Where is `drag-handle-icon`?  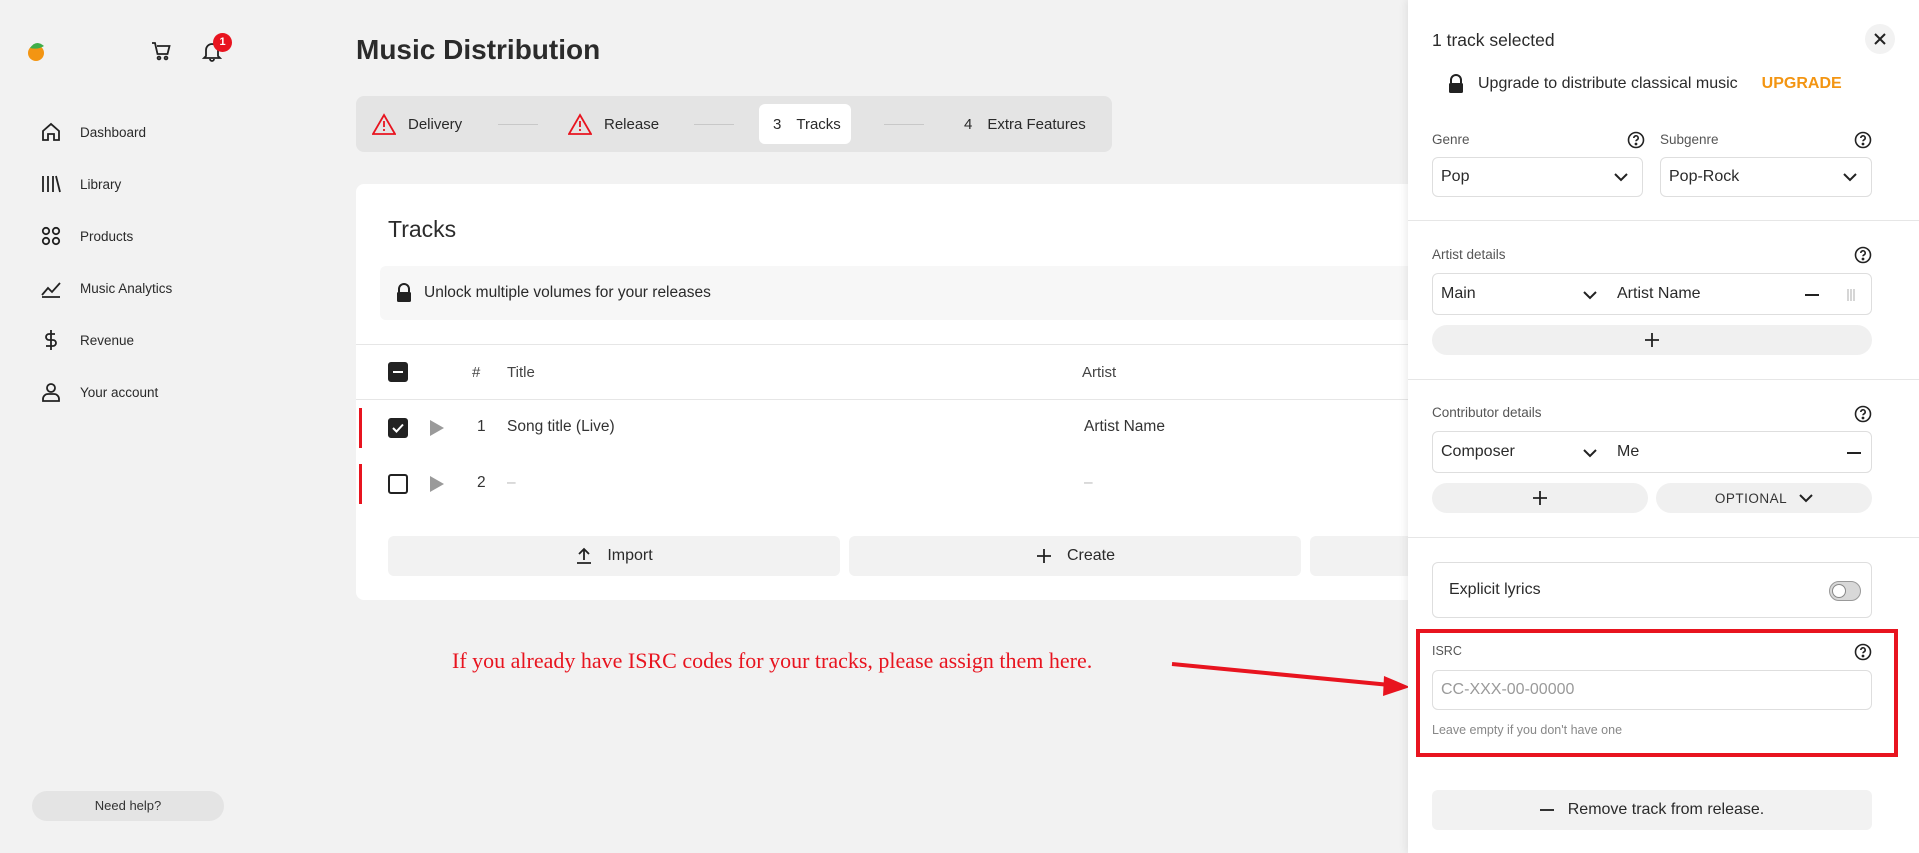 drag-handle-icon is located at coordinates (1851, 295).